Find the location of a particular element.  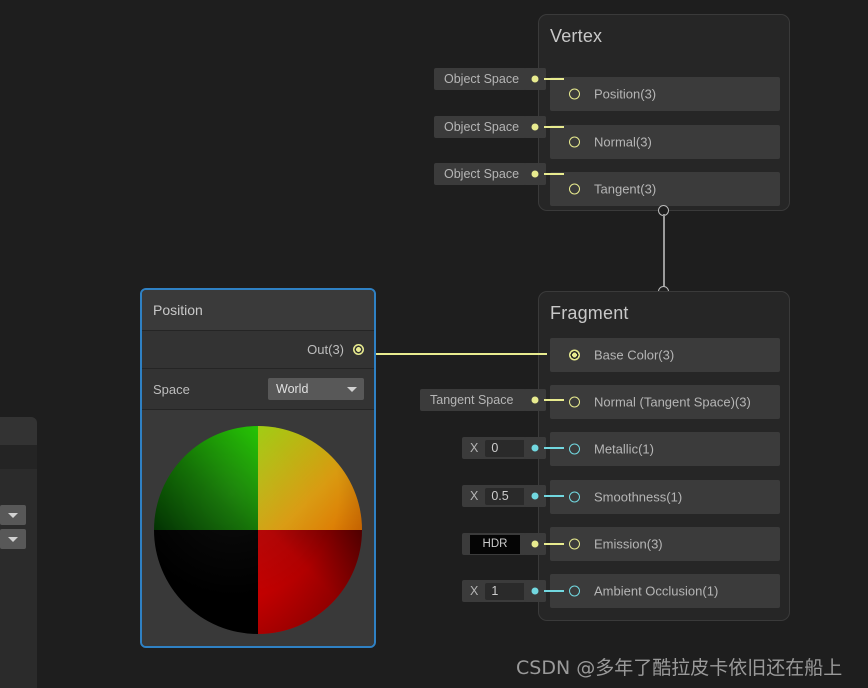

vertex-position-port is located at coordinates (574, 94).